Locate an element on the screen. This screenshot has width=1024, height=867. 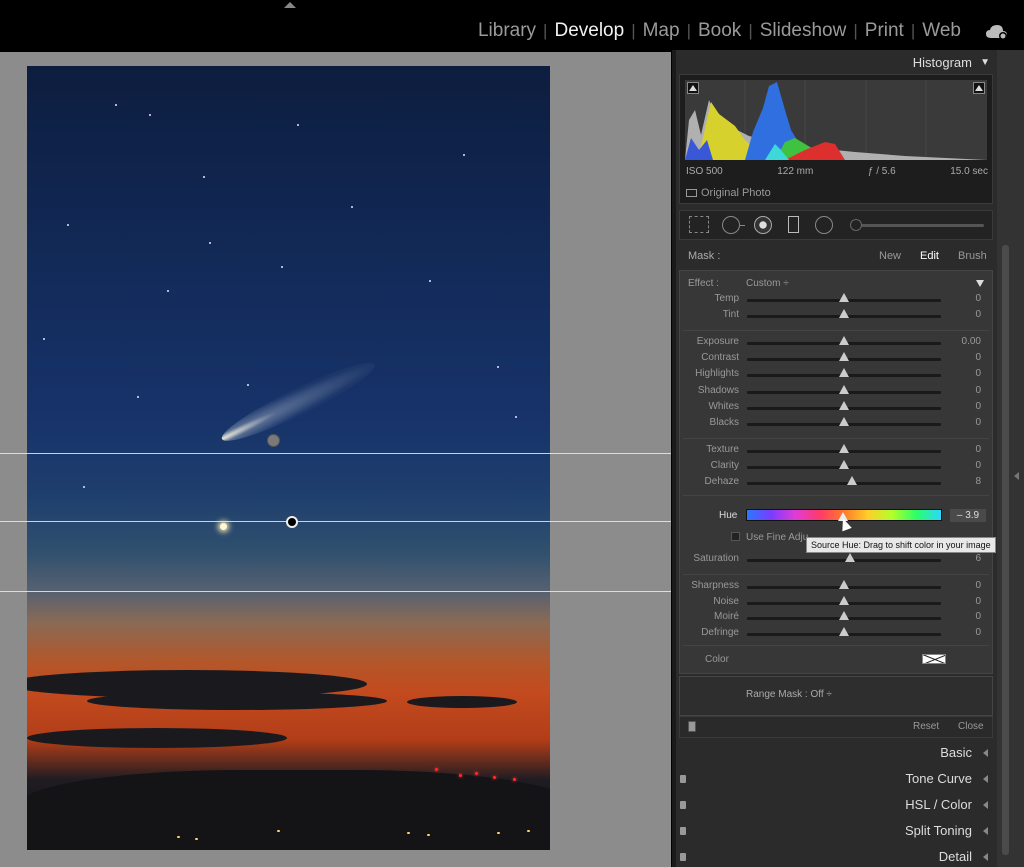
module-develop: Develop is located at coordinates (589, 31).